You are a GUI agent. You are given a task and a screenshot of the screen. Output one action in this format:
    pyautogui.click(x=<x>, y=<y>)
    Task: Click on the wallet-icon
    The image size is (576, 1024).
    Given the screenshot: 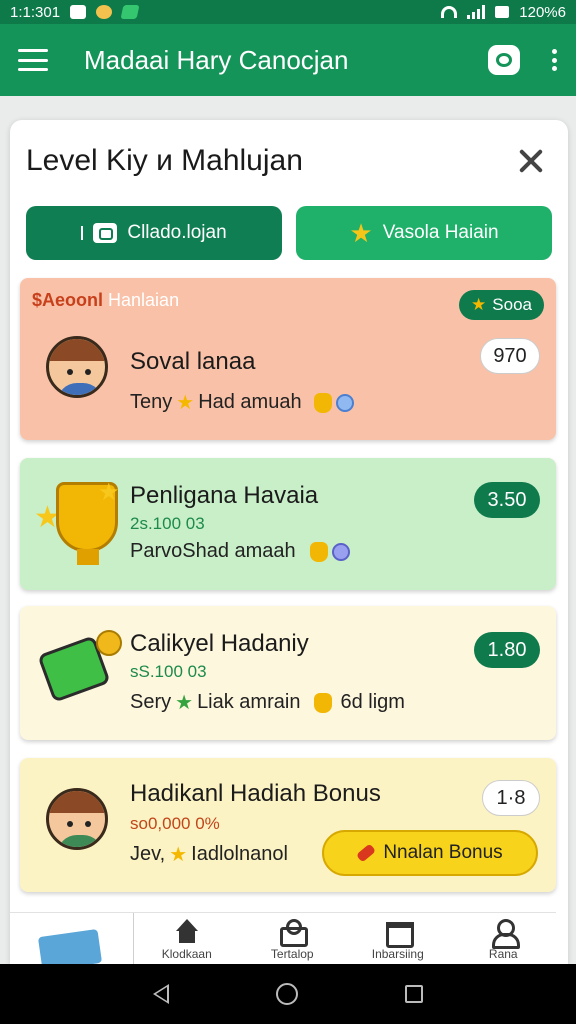 What is the action you would take?
    pyautogui.click(x=105, y=233)
    